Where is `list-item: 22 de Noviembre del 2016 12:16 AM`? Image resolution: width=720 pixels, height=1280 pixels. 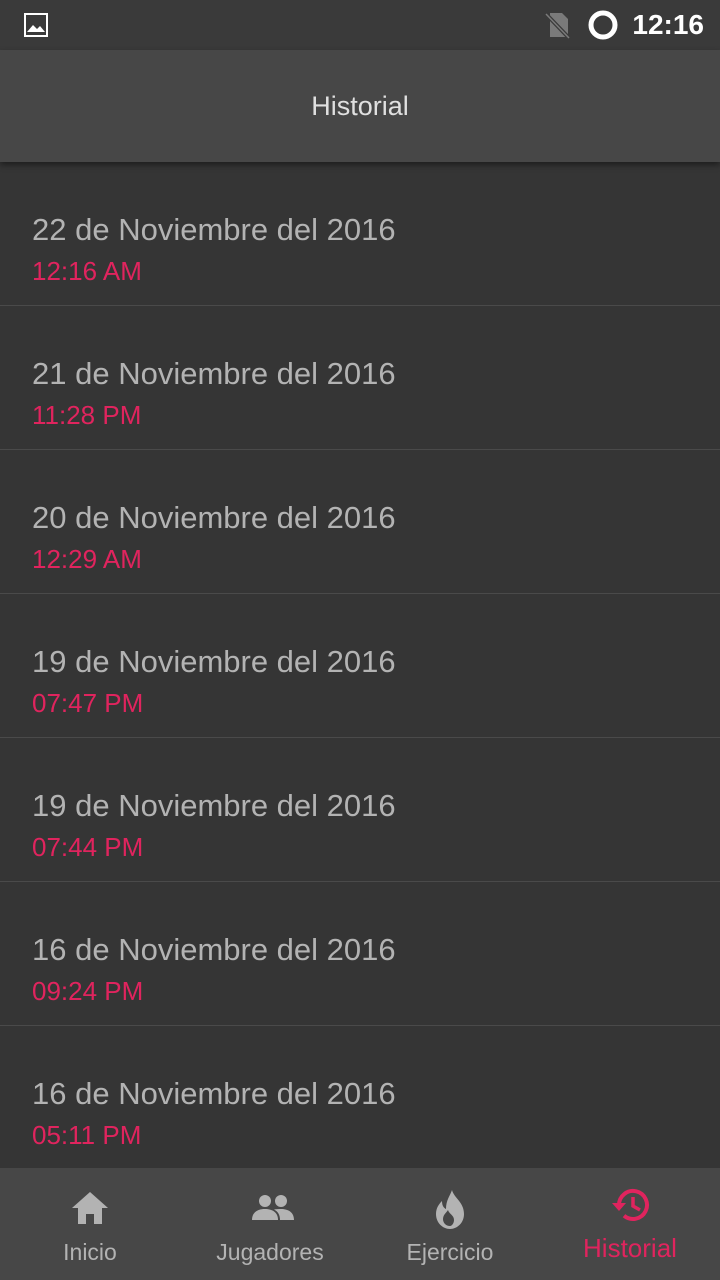
list-item: 22 de Noviembre del 2016 12:16 AM is located at coordinates (360, 234).